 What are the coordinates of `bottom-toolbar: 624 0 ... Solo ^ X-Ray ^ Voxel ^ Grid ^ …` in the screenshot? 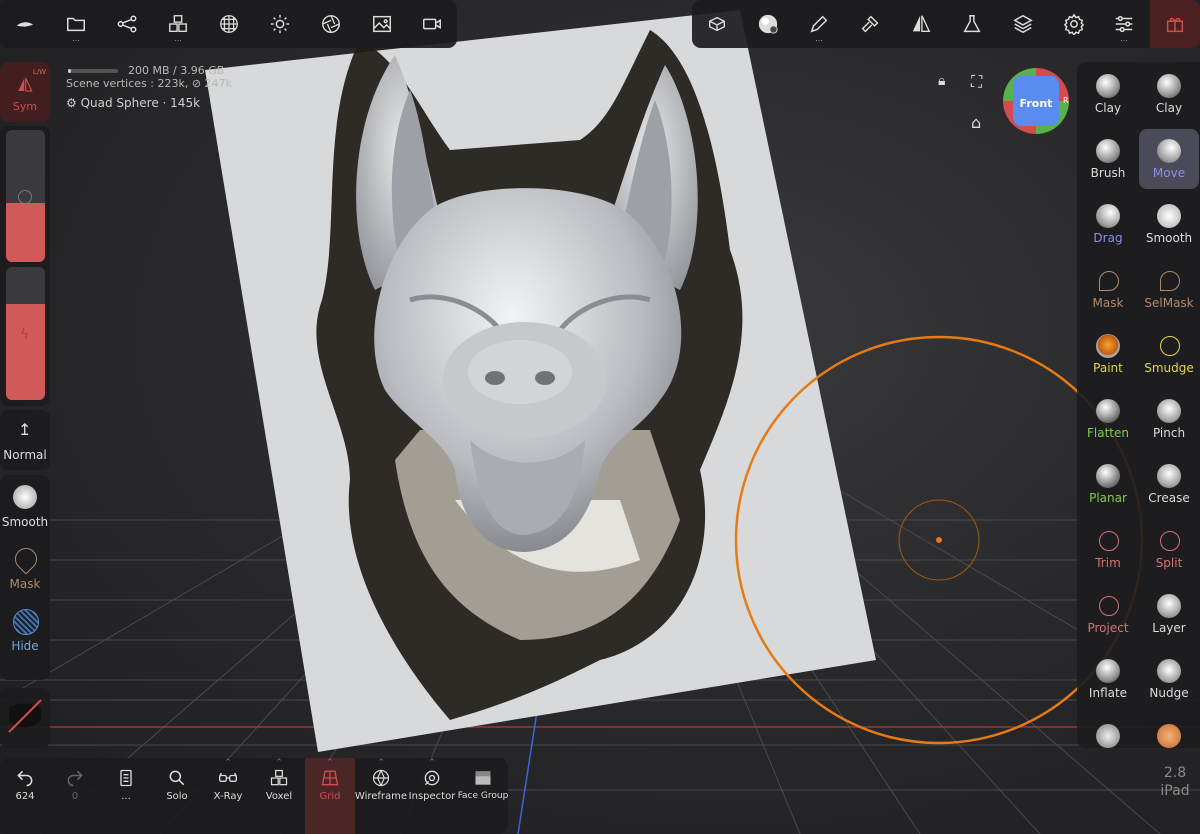 It's located at (254, 796).